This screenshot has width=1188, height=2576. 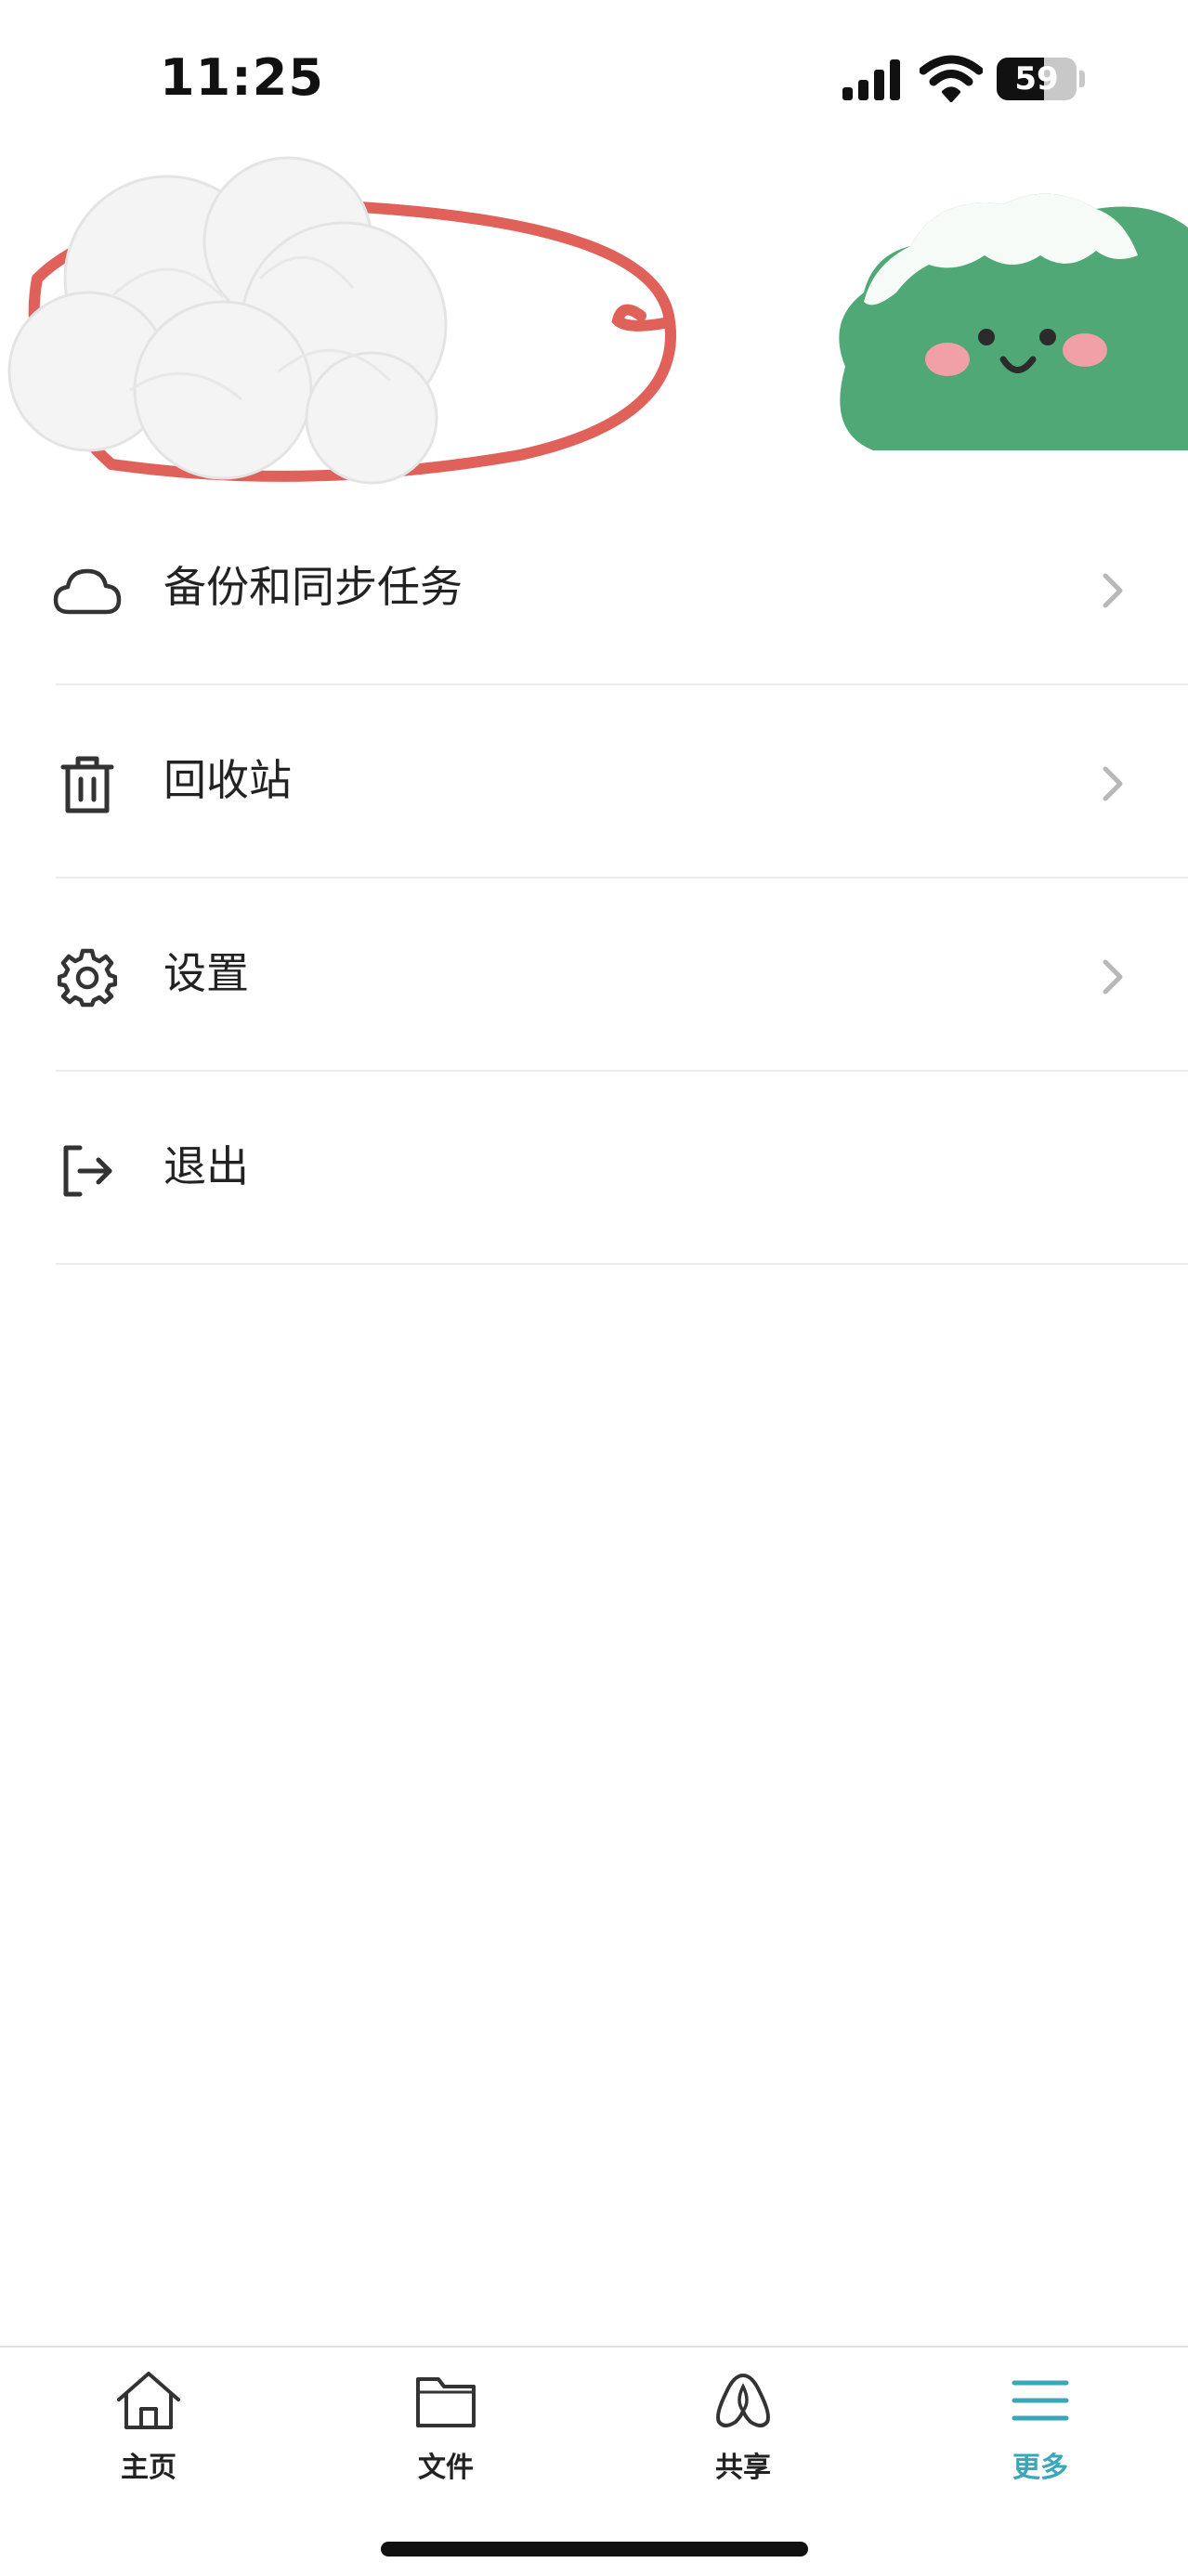 What do you see at coordinates (743, 2400) in the screenshot?
I see `share-icon` at bounding box center [743, 2400].